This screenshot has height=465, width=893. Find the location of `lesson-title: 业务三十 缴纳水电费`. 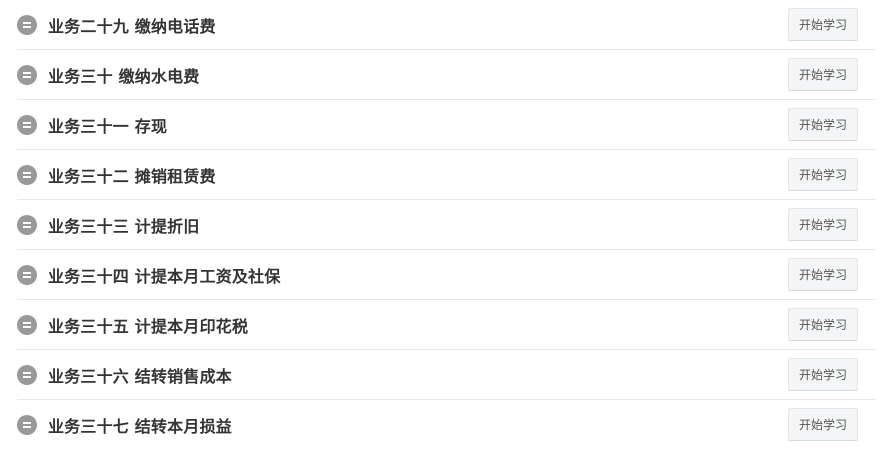

lesson-title: 业务三十 缴纳水电费 is located at coordinates (124, 76).